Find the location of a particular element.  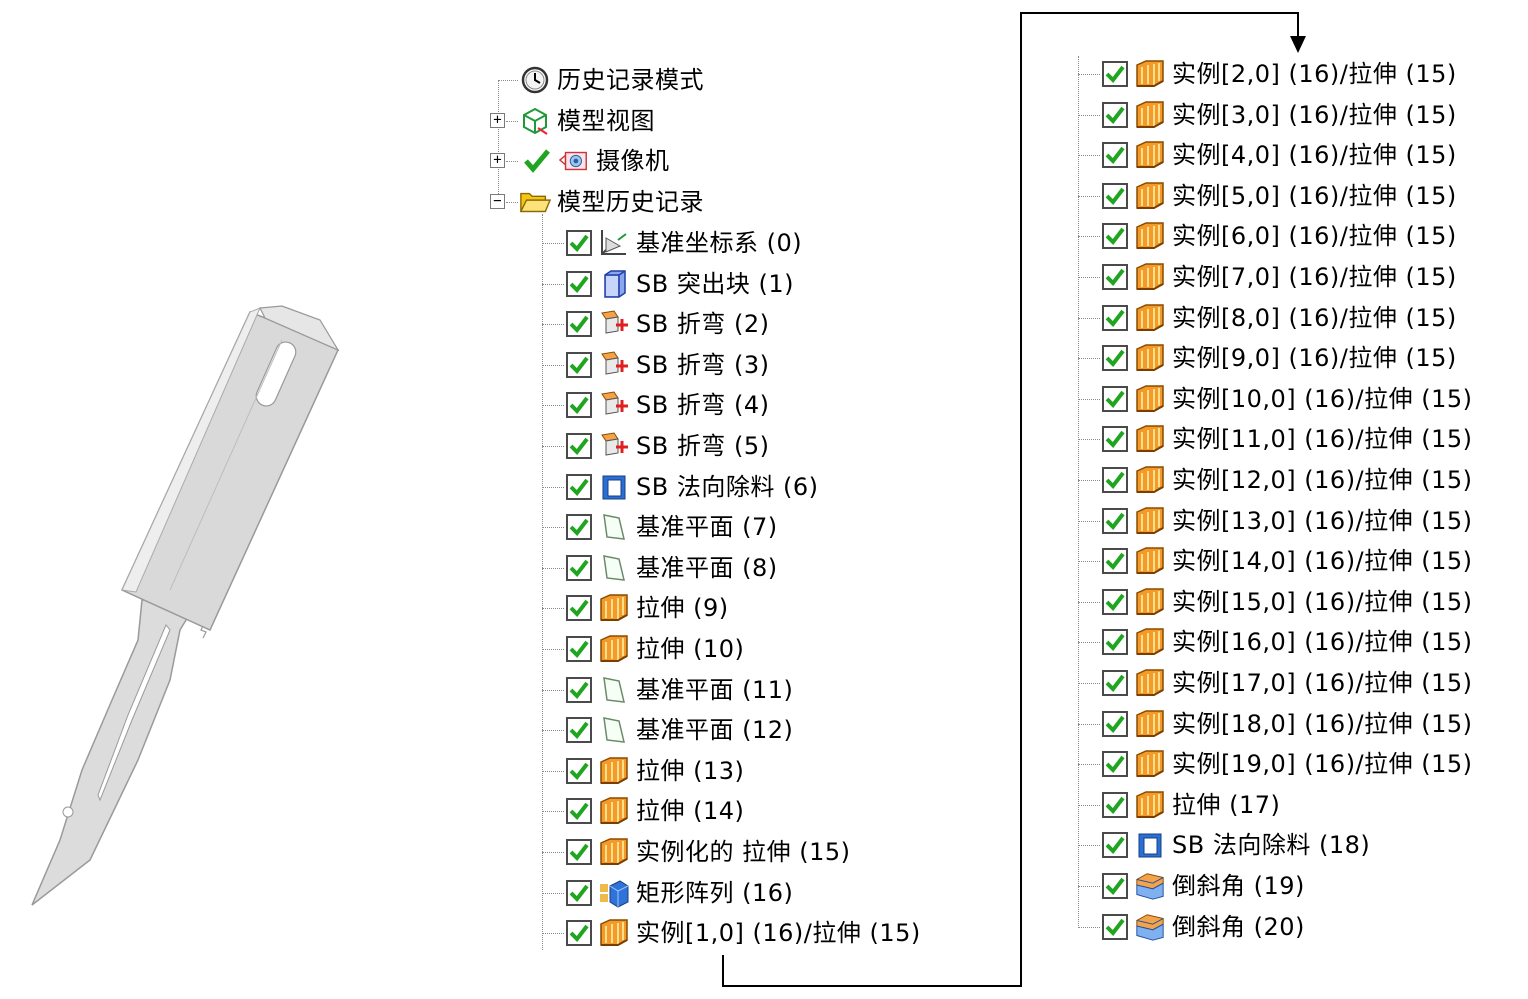

history-feature: 实例[6,0] (16)/拉伸 (15) is located at coordinates (1279, 236).